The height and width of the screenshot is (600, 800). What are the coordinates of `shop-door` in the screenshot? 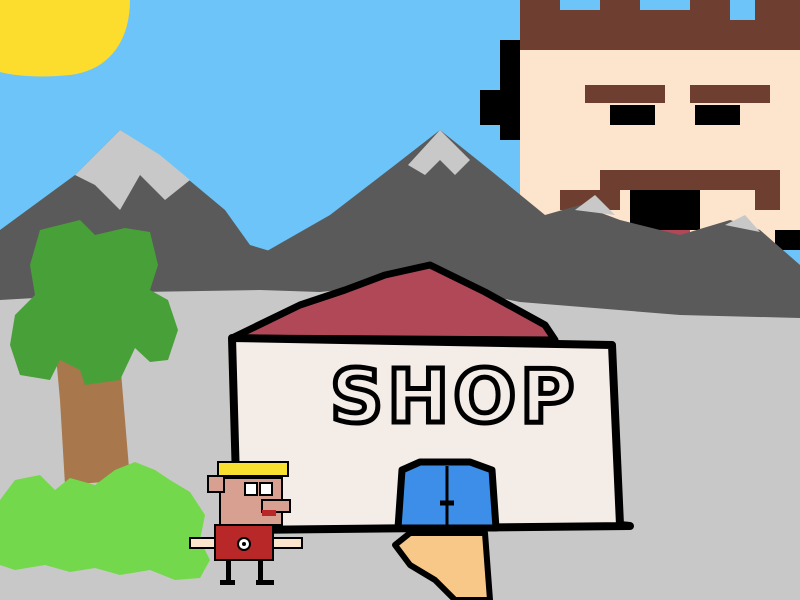 It's located at (447, 495).